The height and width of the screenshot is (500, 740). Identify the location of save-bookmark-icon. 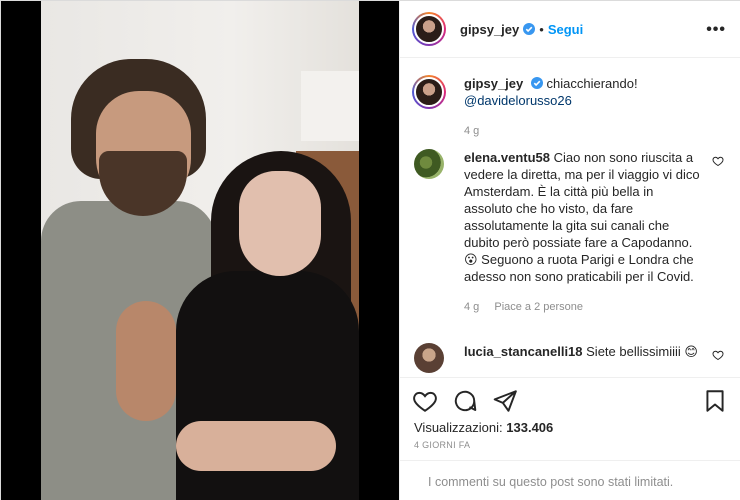
(715, 401).